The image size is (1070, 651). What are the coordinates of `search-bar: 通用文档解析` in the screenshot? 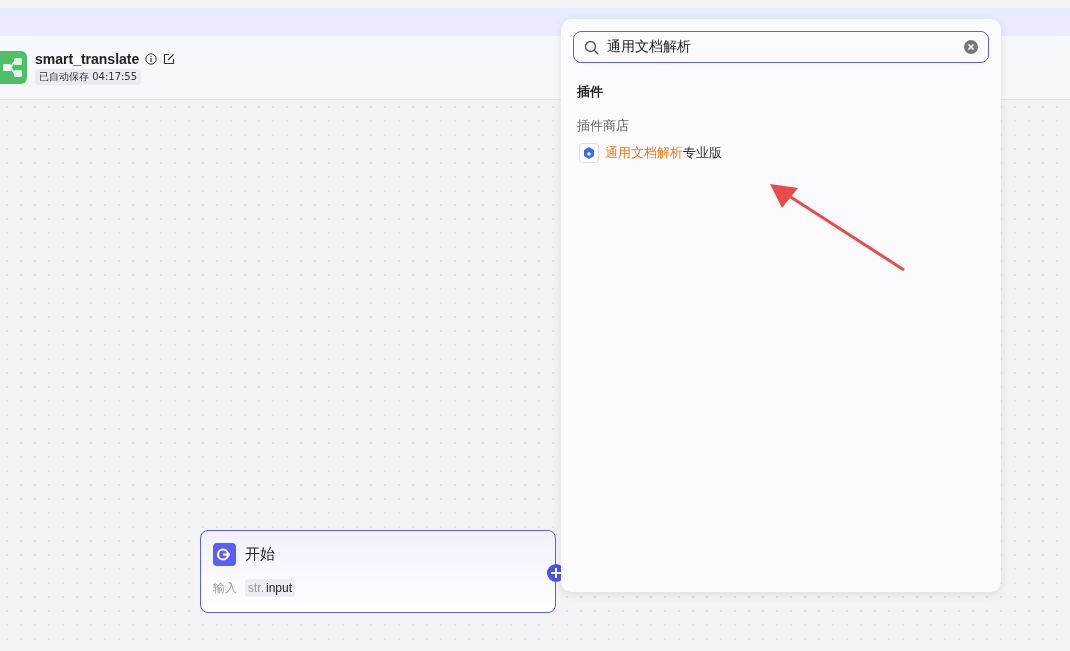 It's located at (781, 47).